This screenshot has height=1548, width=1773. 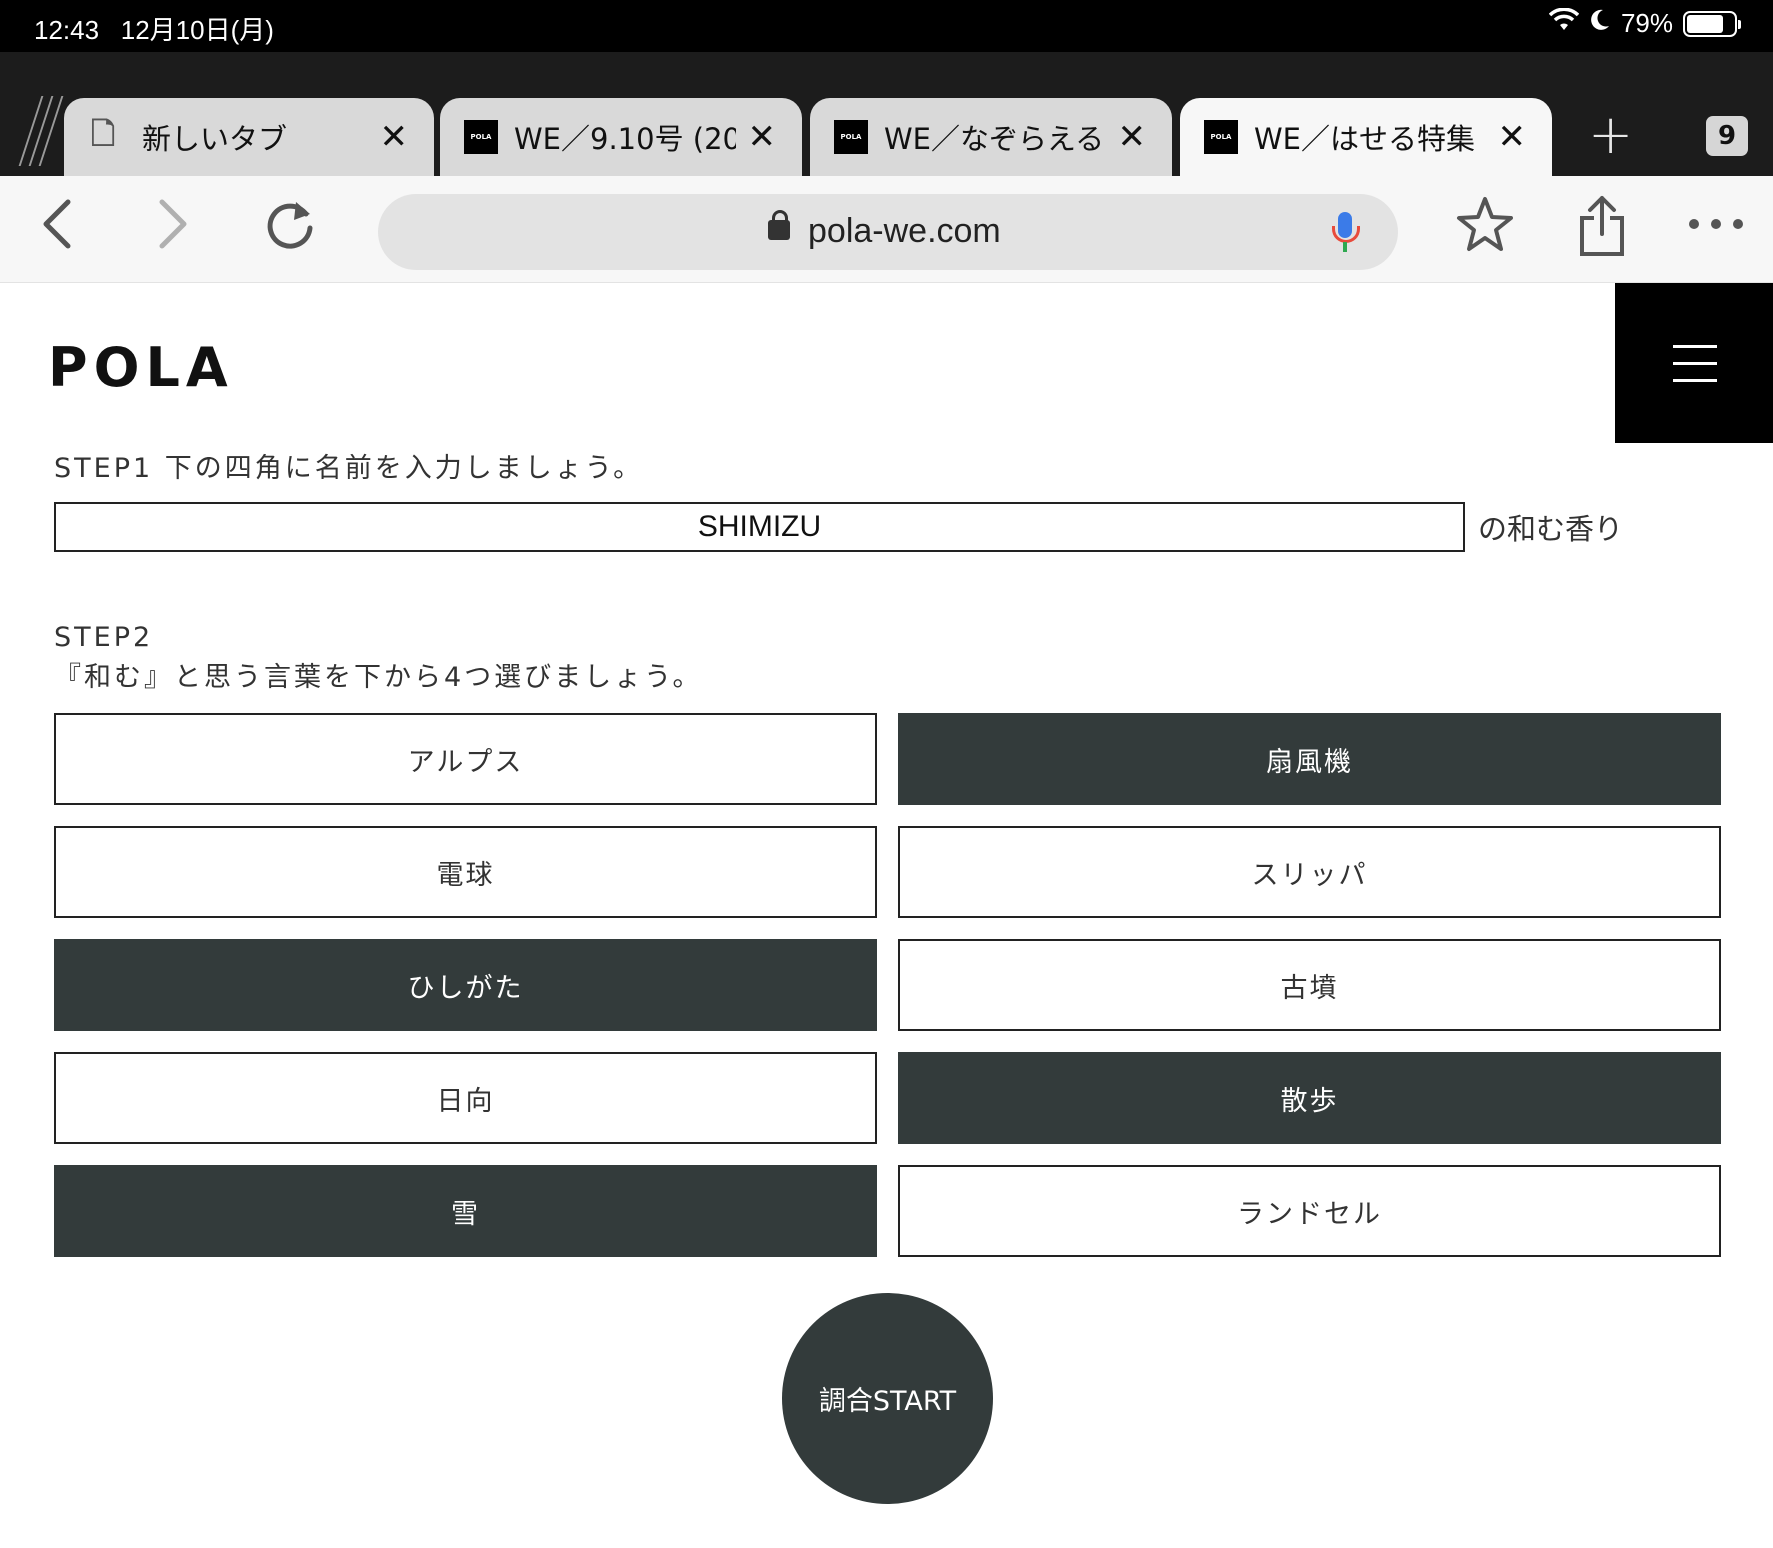 What do you see at coordinates (1309, 759) in the screenshot?
I see `word-option: 扇風機` at bounding box center [1309, 759].